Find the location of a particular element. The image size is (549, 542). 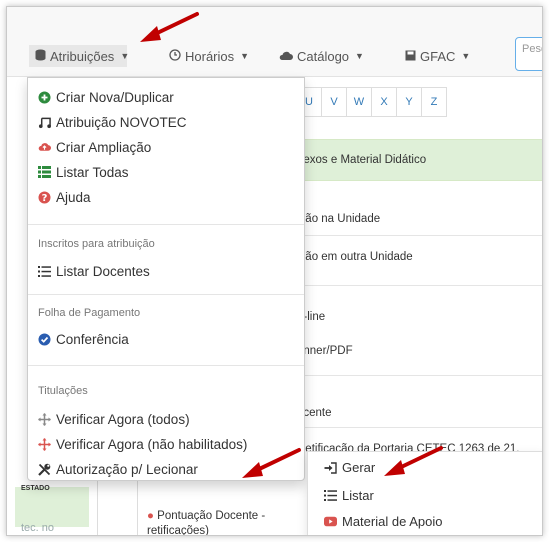

nav-horarios-label: Horários is located at coordinates (210, 56).